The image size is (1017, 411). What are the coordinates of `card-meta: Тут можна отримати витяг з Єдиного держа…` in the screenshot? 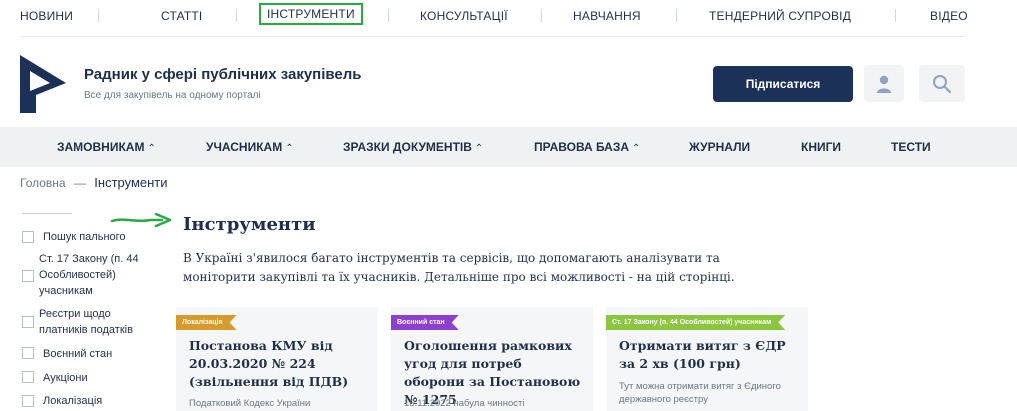 It's located at (700, 393).